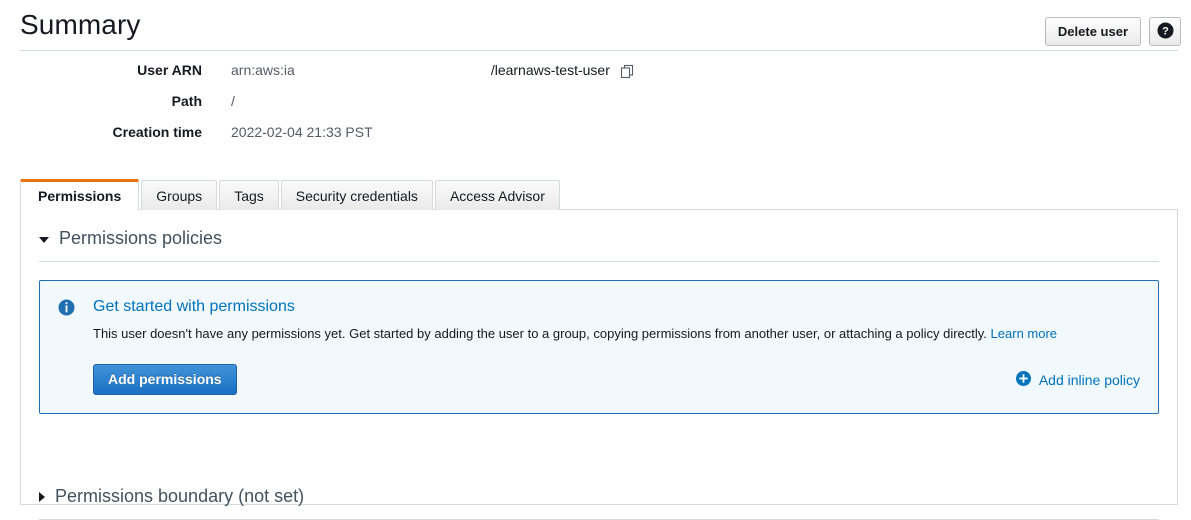  I want to click on tab-security-credentials: Security credentials, so click(356, 195).